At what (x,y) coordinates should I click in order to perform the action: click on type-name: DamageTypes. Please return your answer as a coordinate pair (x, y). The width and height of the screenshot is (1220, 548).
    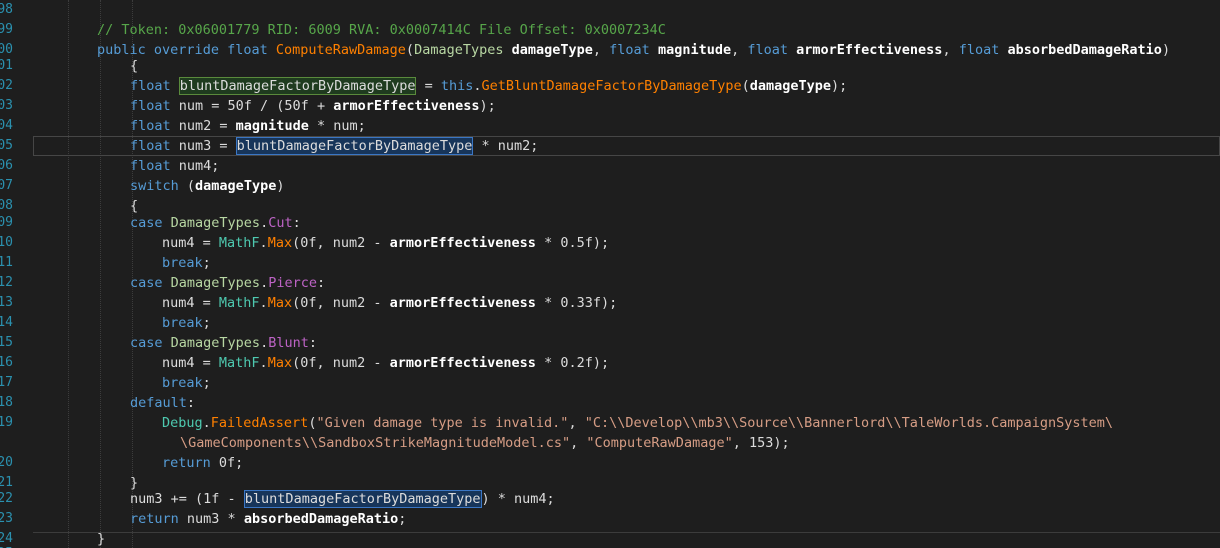
    Looking at the image, I should click on (215, 283).